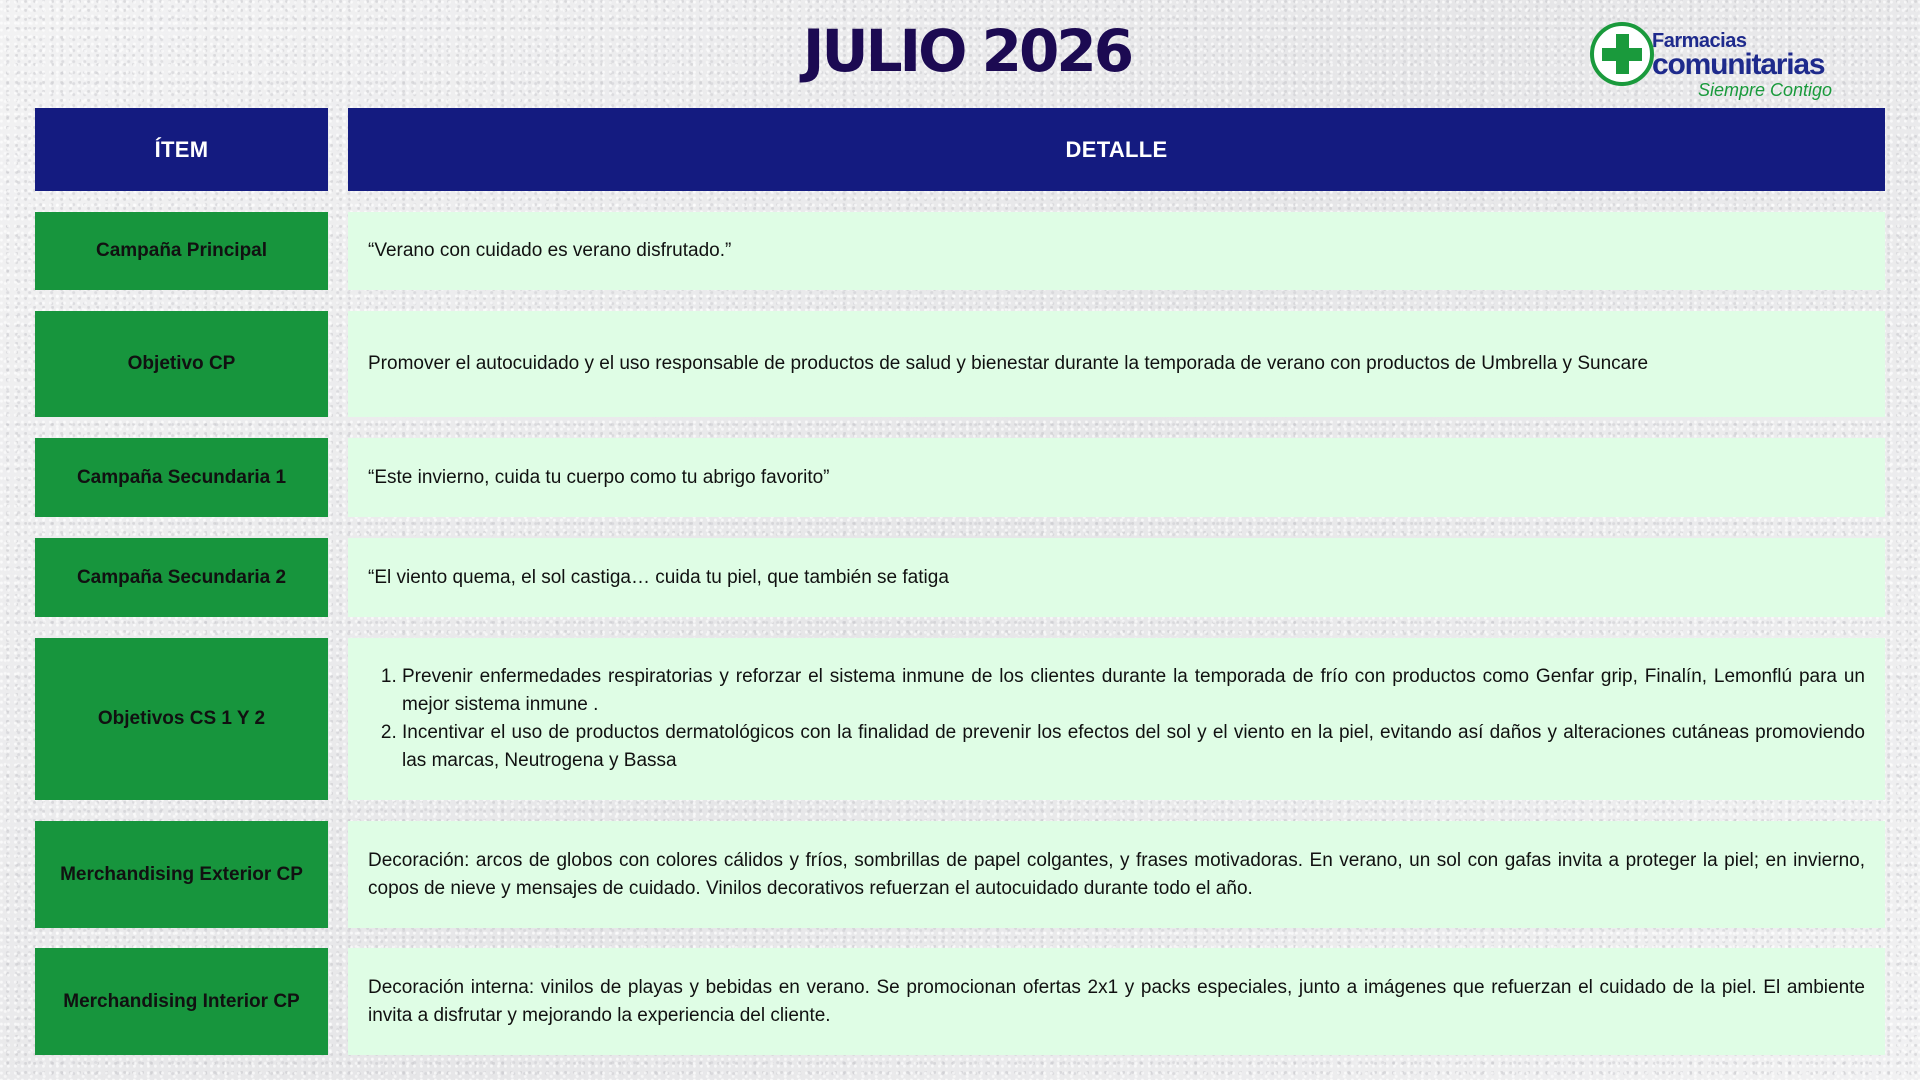 The height and width of the screenshot is (1080, 1920). What do you see at coordinates (181, 874) in the screenshot?
I see `item-merchandising-exterior: Merchandising Exterior CP` at bounding box center [181, 874].